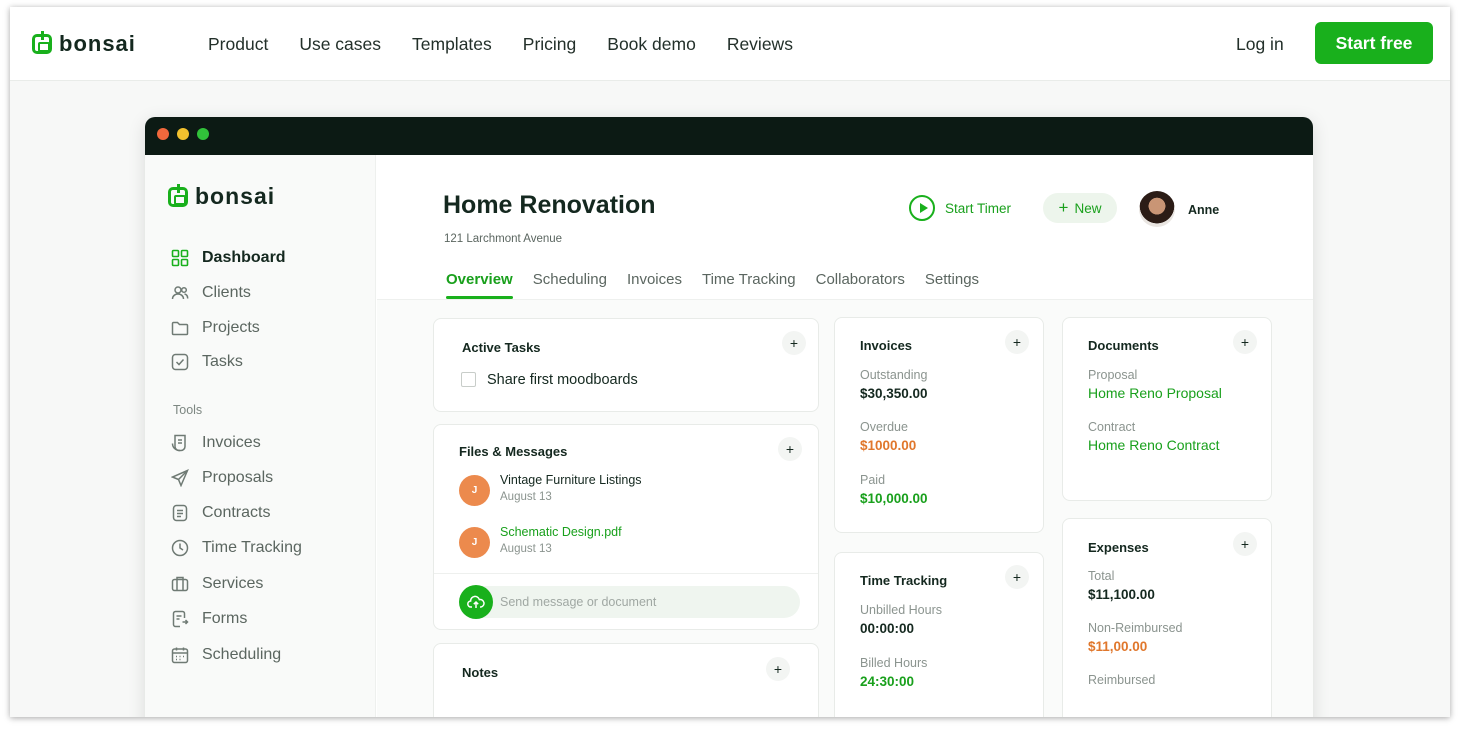 This screenshot has height=730, width=1459. Describe the element at coordinates (1080, 208) in the screenshot. I see `new-button: + New` at that location.